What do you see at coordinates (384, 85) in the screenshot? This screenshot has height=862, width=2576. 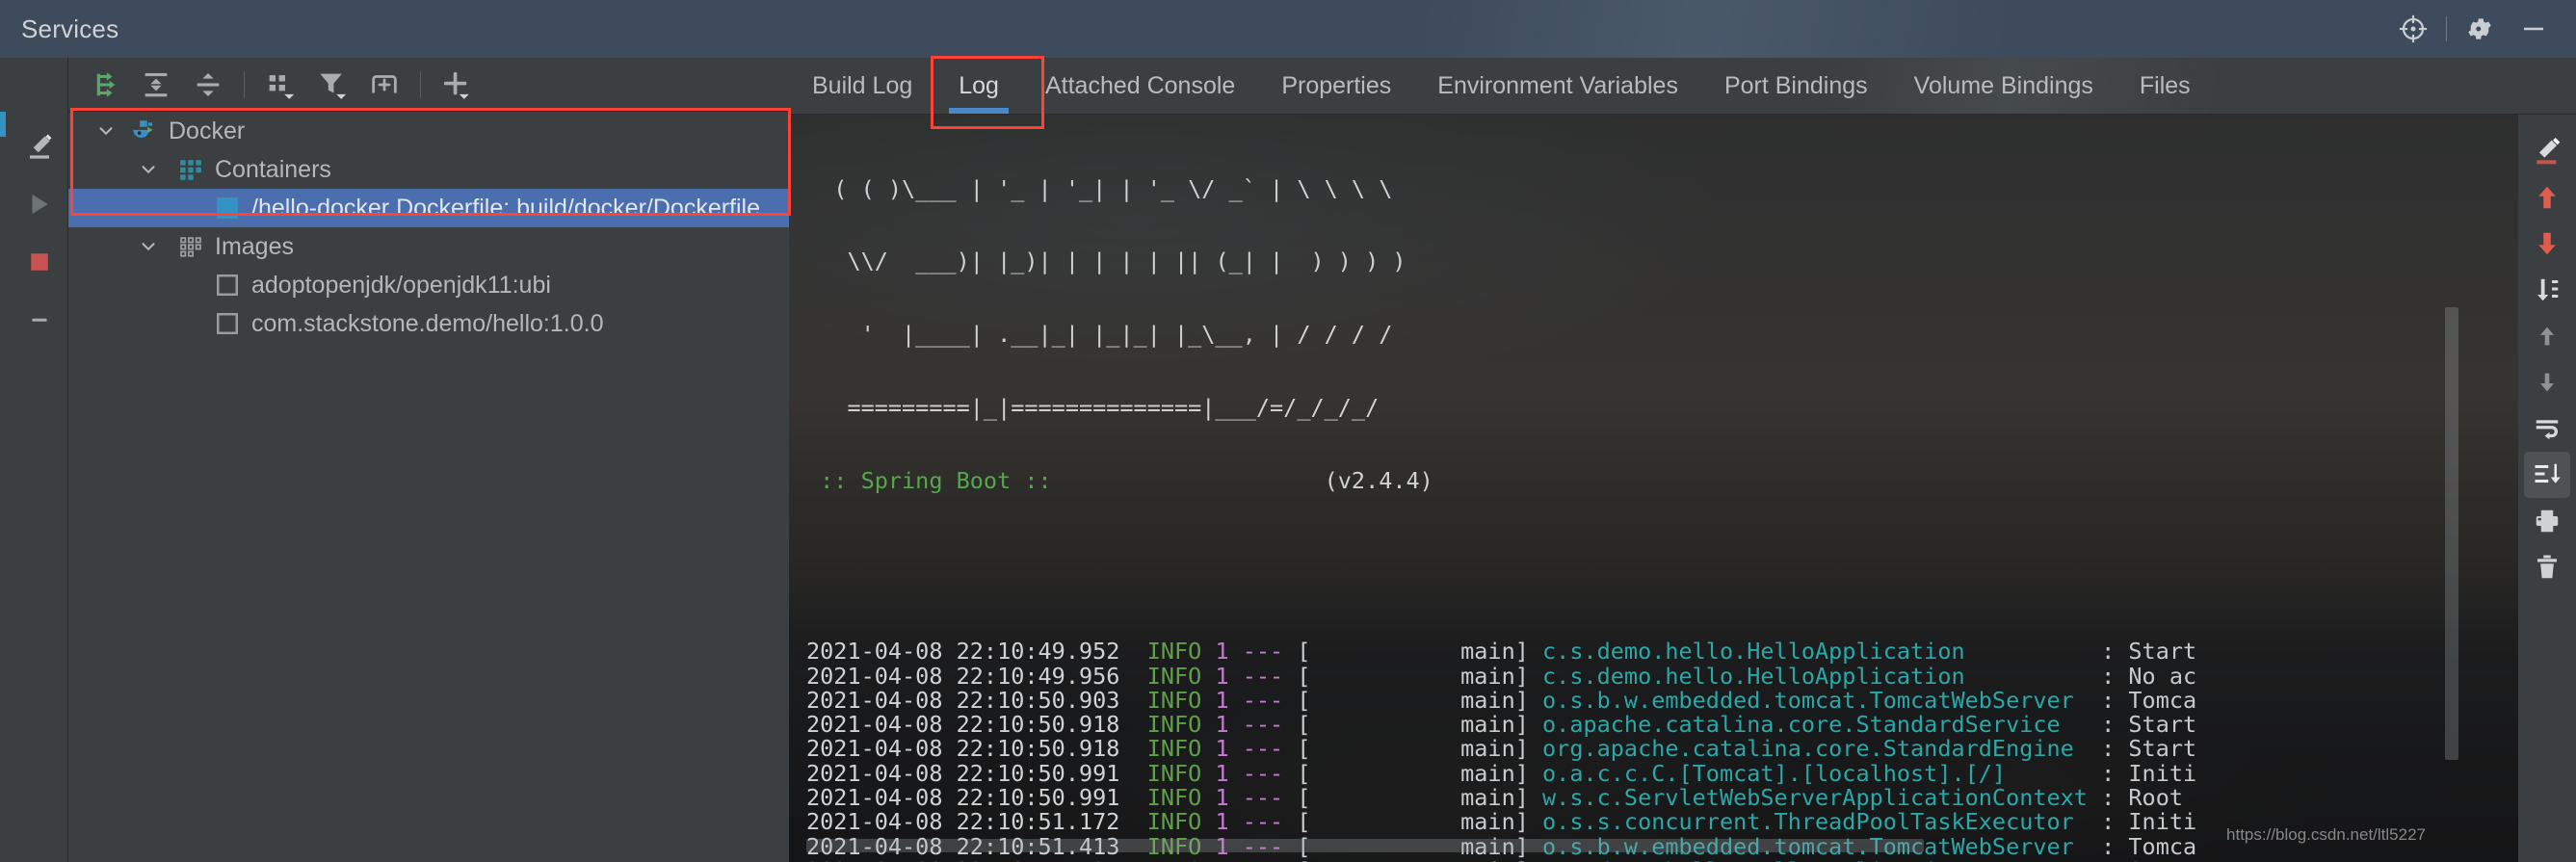 I see `add-tab-icon` at bounding box center [384, 85].